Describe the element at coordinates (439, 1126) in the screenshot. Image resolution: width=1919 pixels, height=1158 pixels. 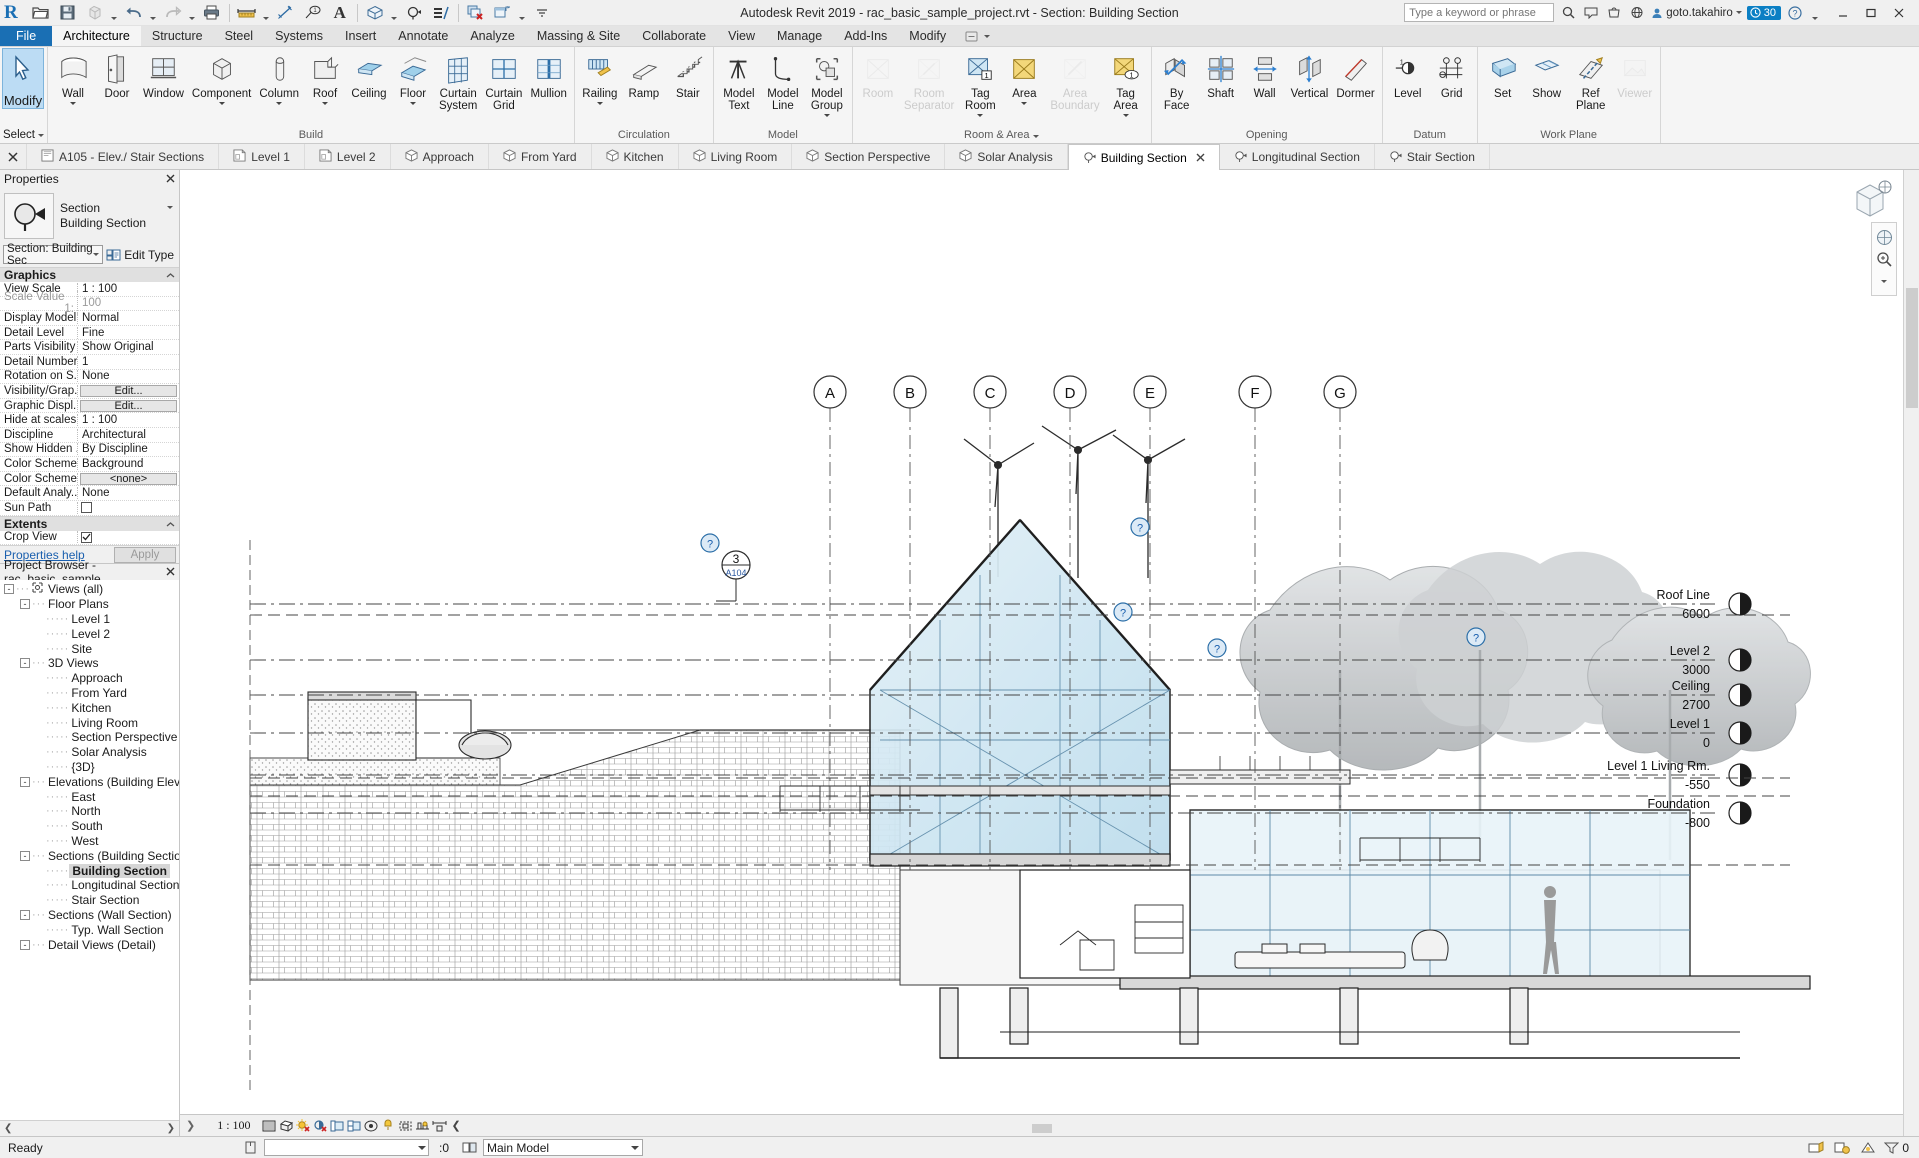
I see `constraints-icon` at that location.